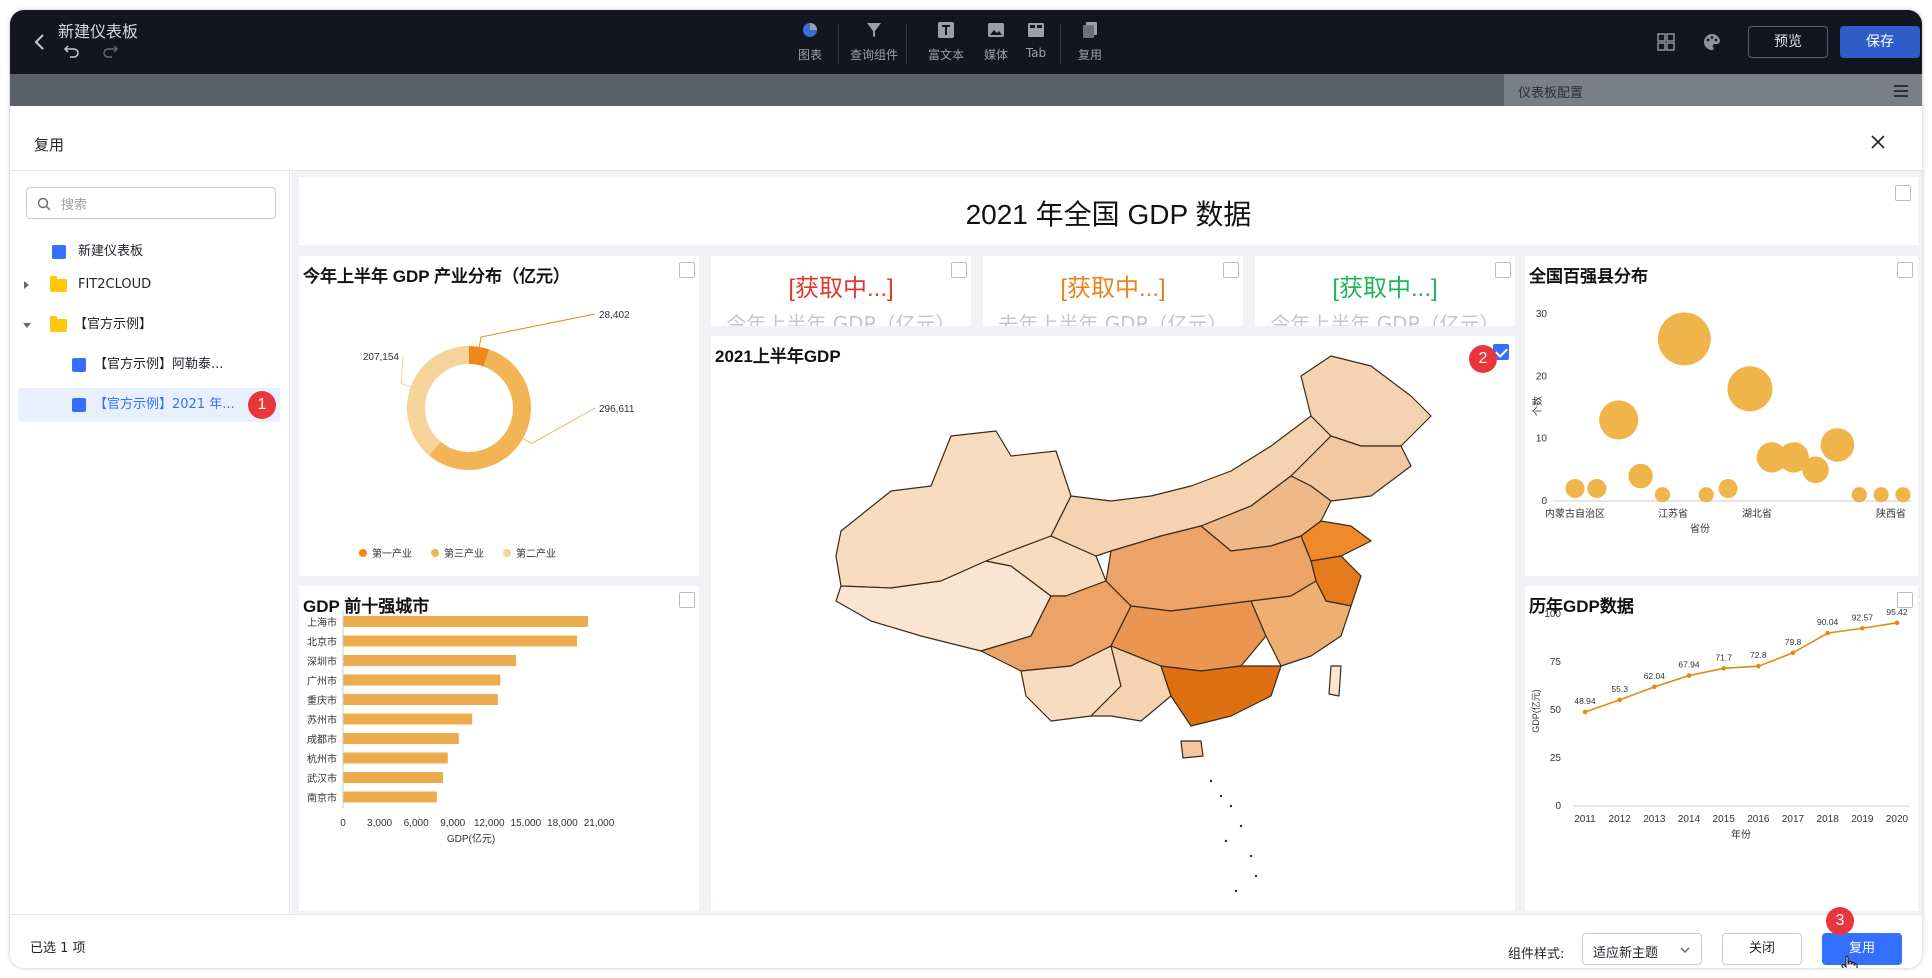  Describe the element at coordinates (1762, 949) in the screenshot. I see `close-button: 关闭` at that location.